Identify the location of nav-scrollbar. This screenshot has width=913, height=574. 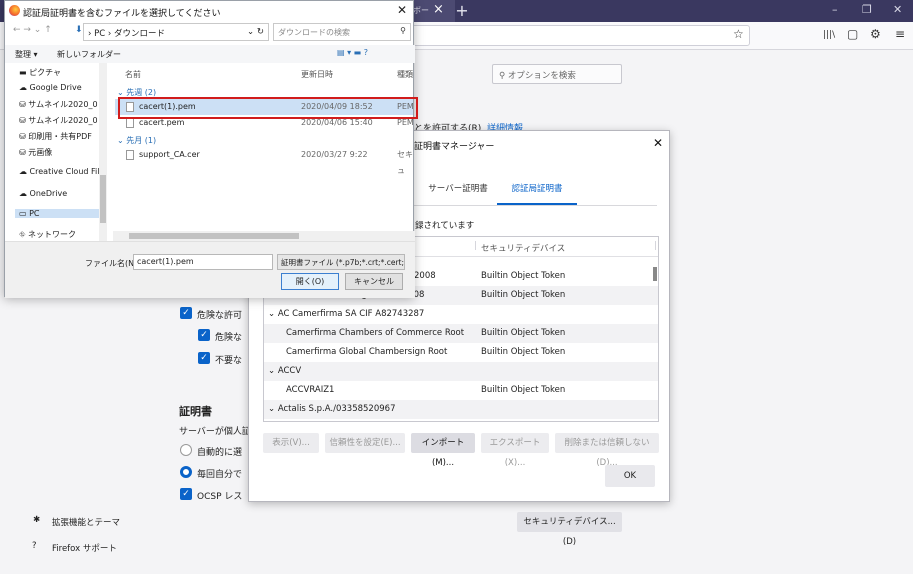
(103, 152).